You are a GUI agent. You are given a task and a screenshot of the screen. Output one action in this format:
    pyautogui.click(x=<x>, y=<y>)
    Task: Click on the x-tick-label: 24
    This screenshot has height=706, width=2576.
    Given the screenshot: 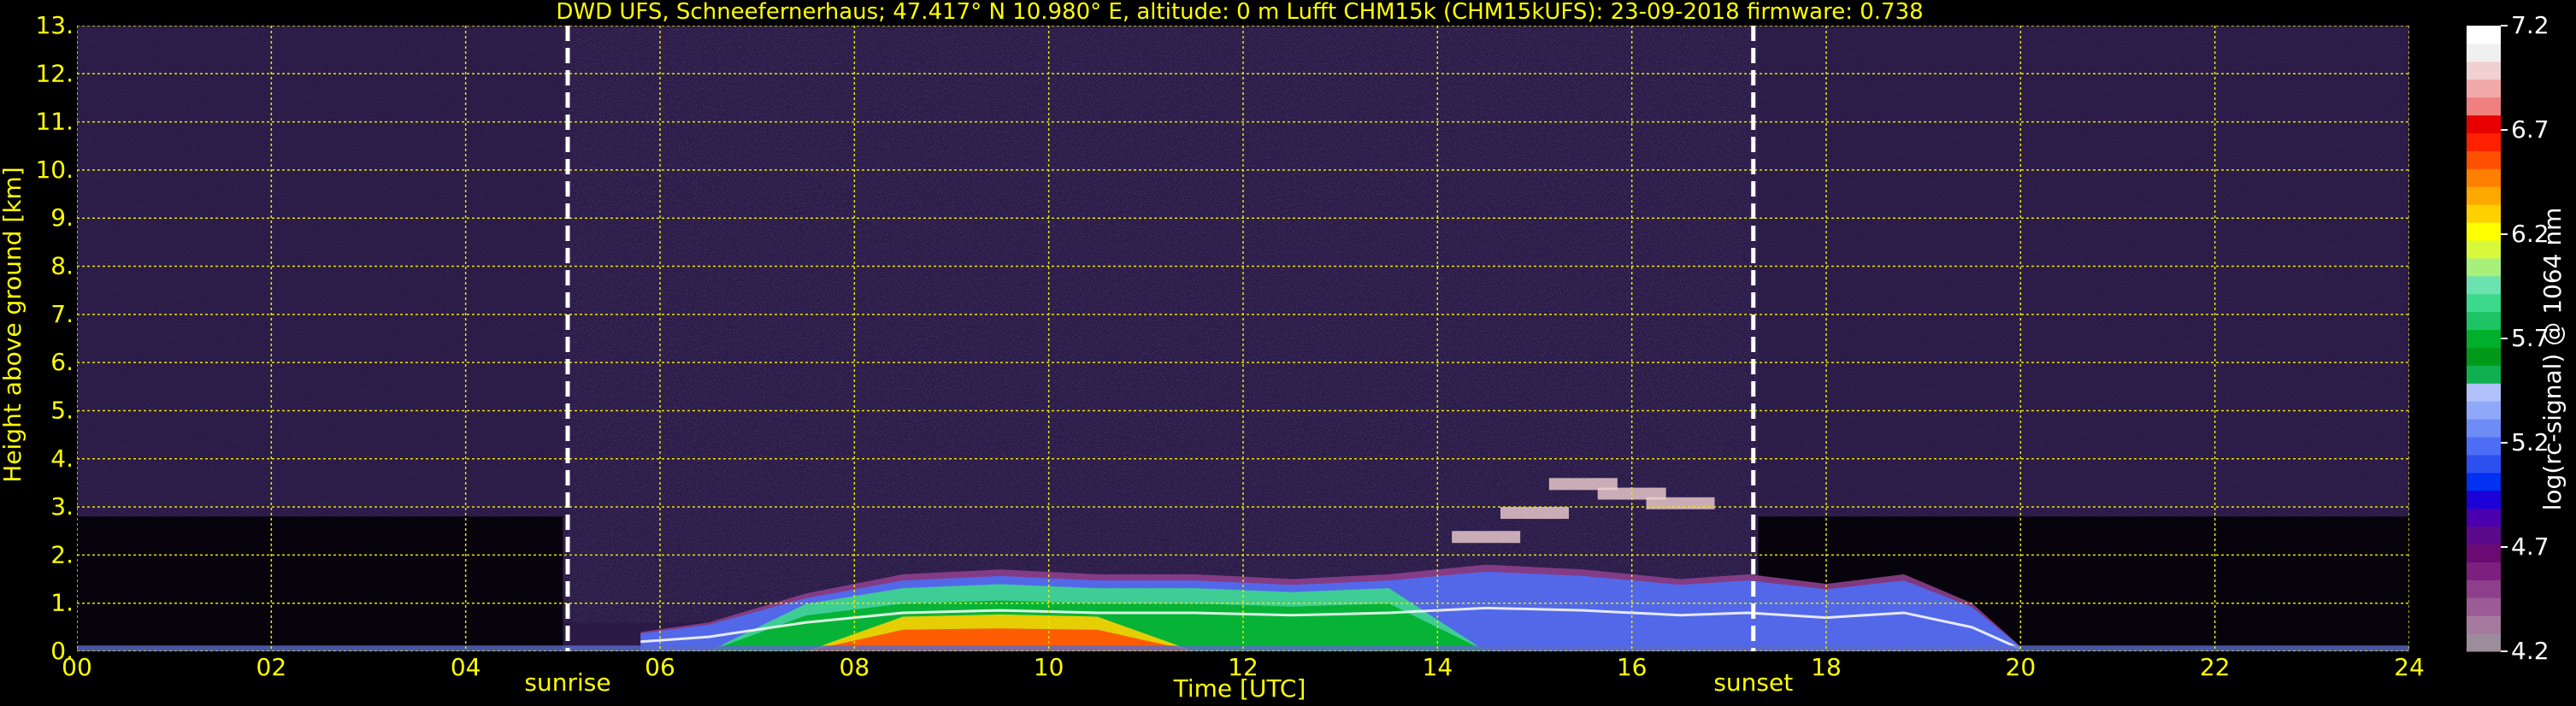 What is the action you would take?
    pyautogui.click(x=2409, y=667)
    